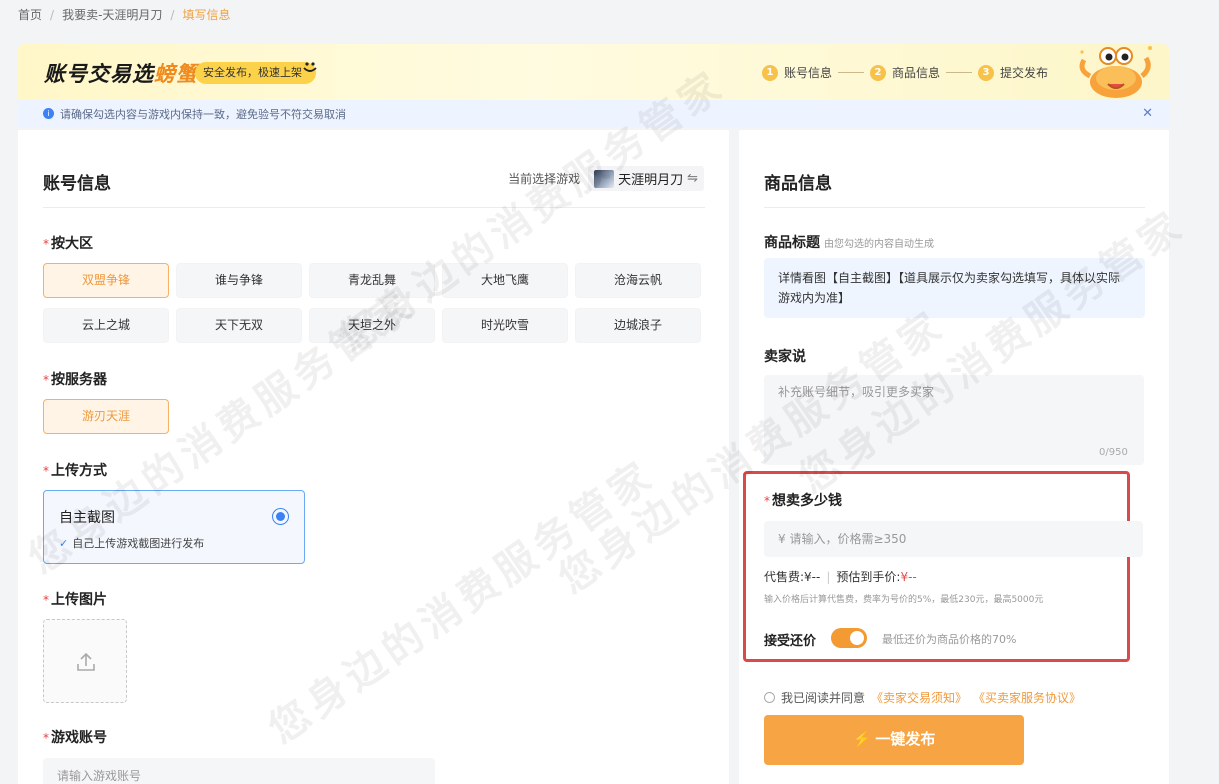  Describe the element at coordinates (176, 74) in the screenshot. I see `brand-highlight: 螃蟹` at that location.